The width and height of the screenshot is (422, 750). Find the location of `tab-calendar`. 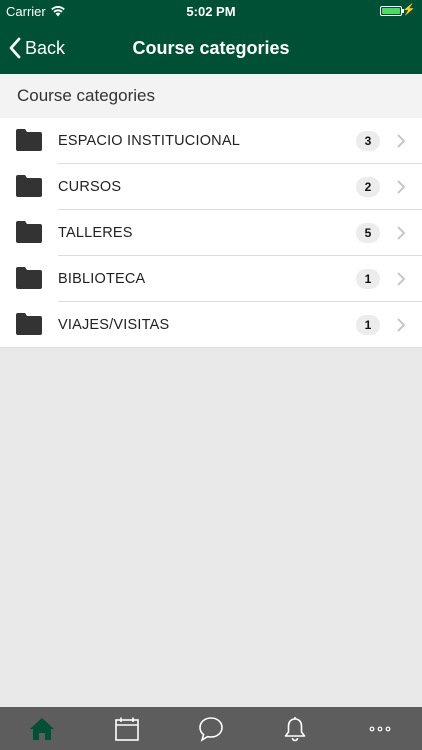

tab-calendar is located at coordinates (126, 728).